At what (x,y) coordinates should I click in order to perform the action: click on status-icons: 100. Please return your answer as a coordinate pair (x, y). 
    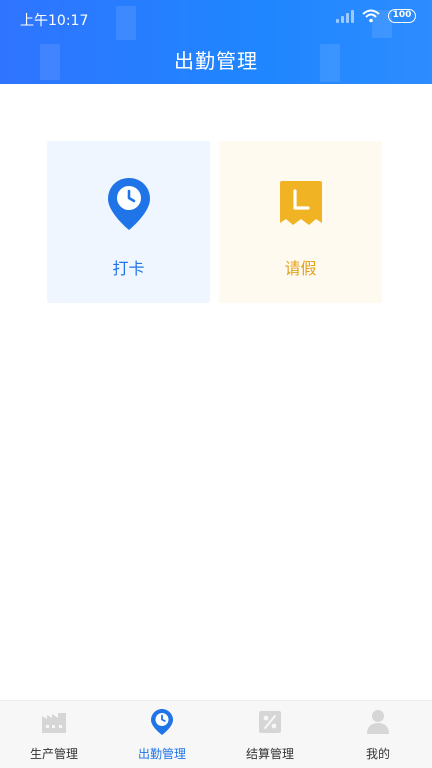
    Looking at the image, I should click on (376, 16).